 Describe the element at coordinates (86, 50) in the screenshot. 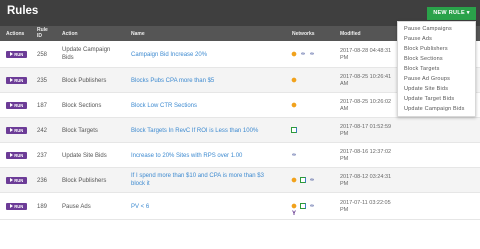

I see `rule-action-line1: Update Campaign` at that location.